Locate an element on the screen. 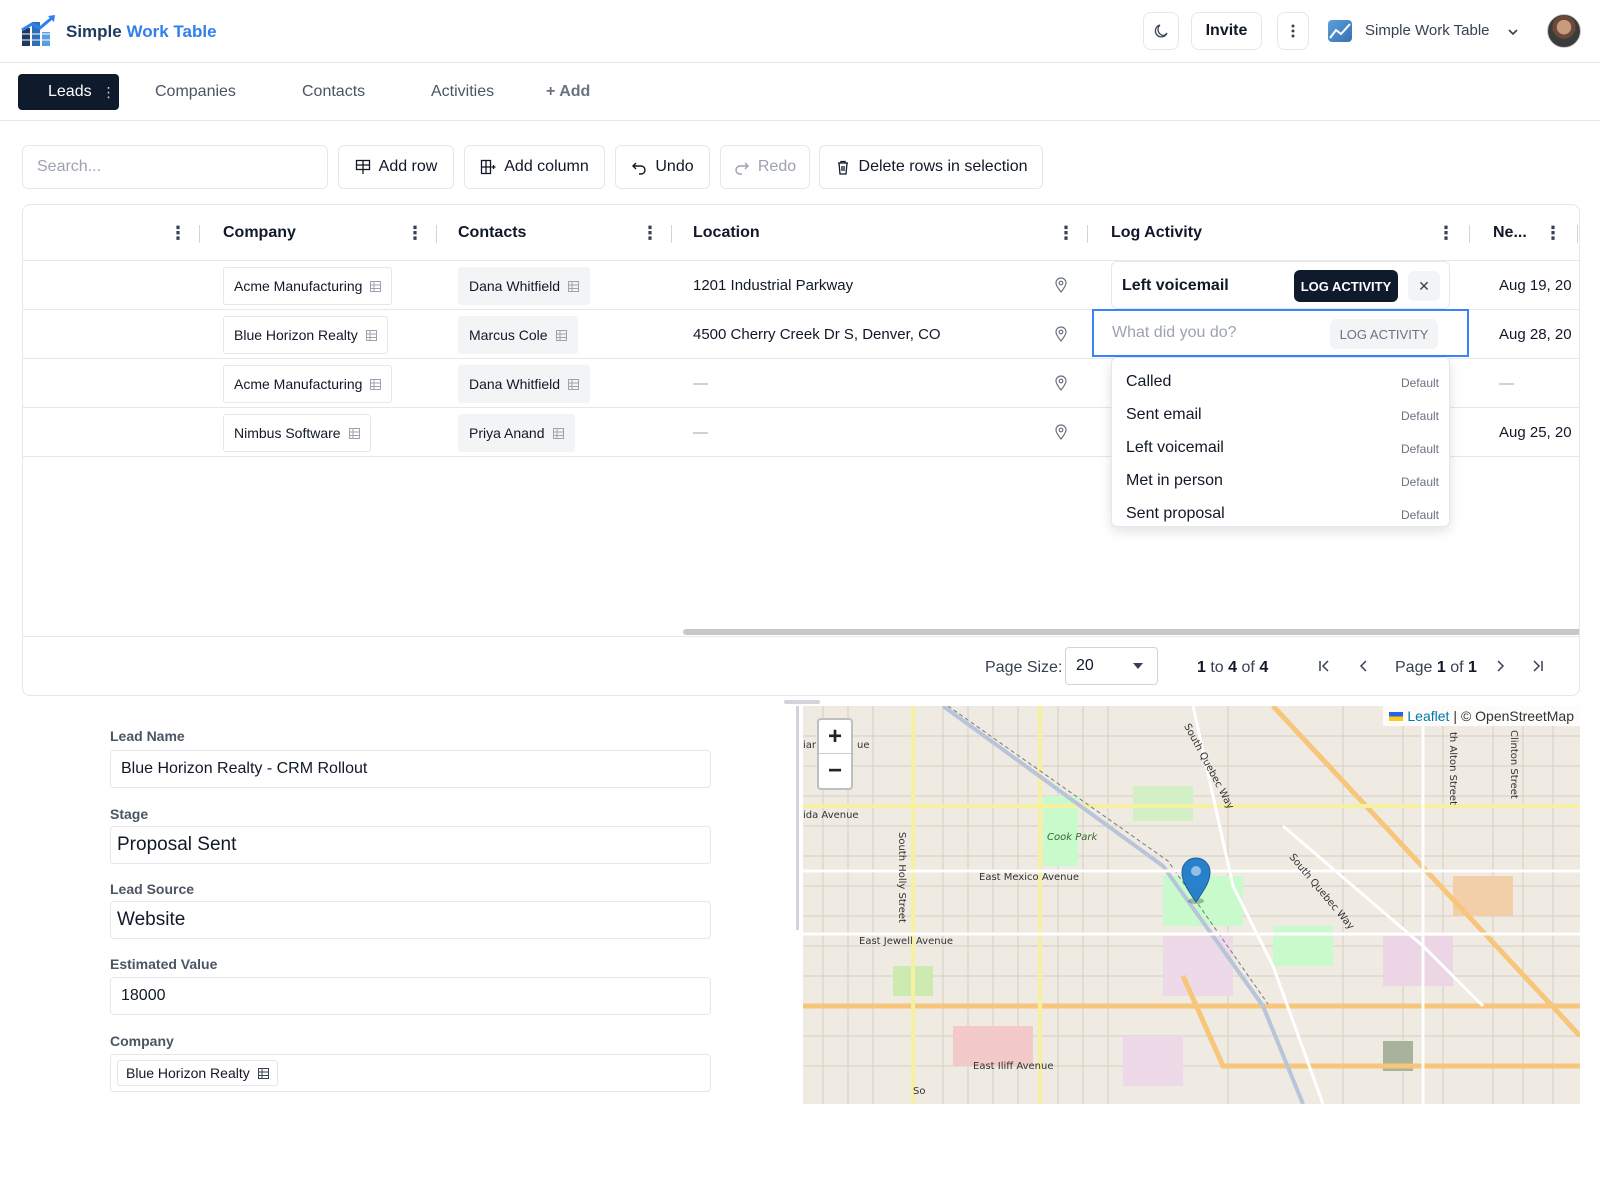  activity-input is located at coordinates (1212, 333).